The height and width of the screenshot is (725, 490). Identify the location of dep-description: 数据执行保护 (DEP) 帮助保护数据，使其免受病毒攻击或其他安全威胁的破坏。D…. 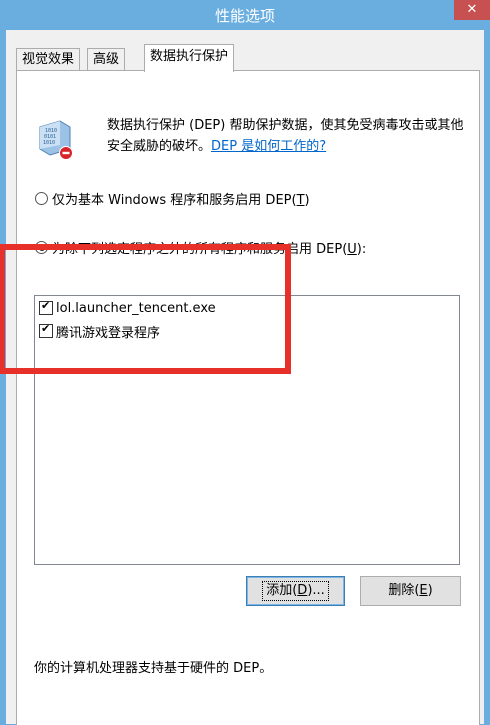
(289, 136).